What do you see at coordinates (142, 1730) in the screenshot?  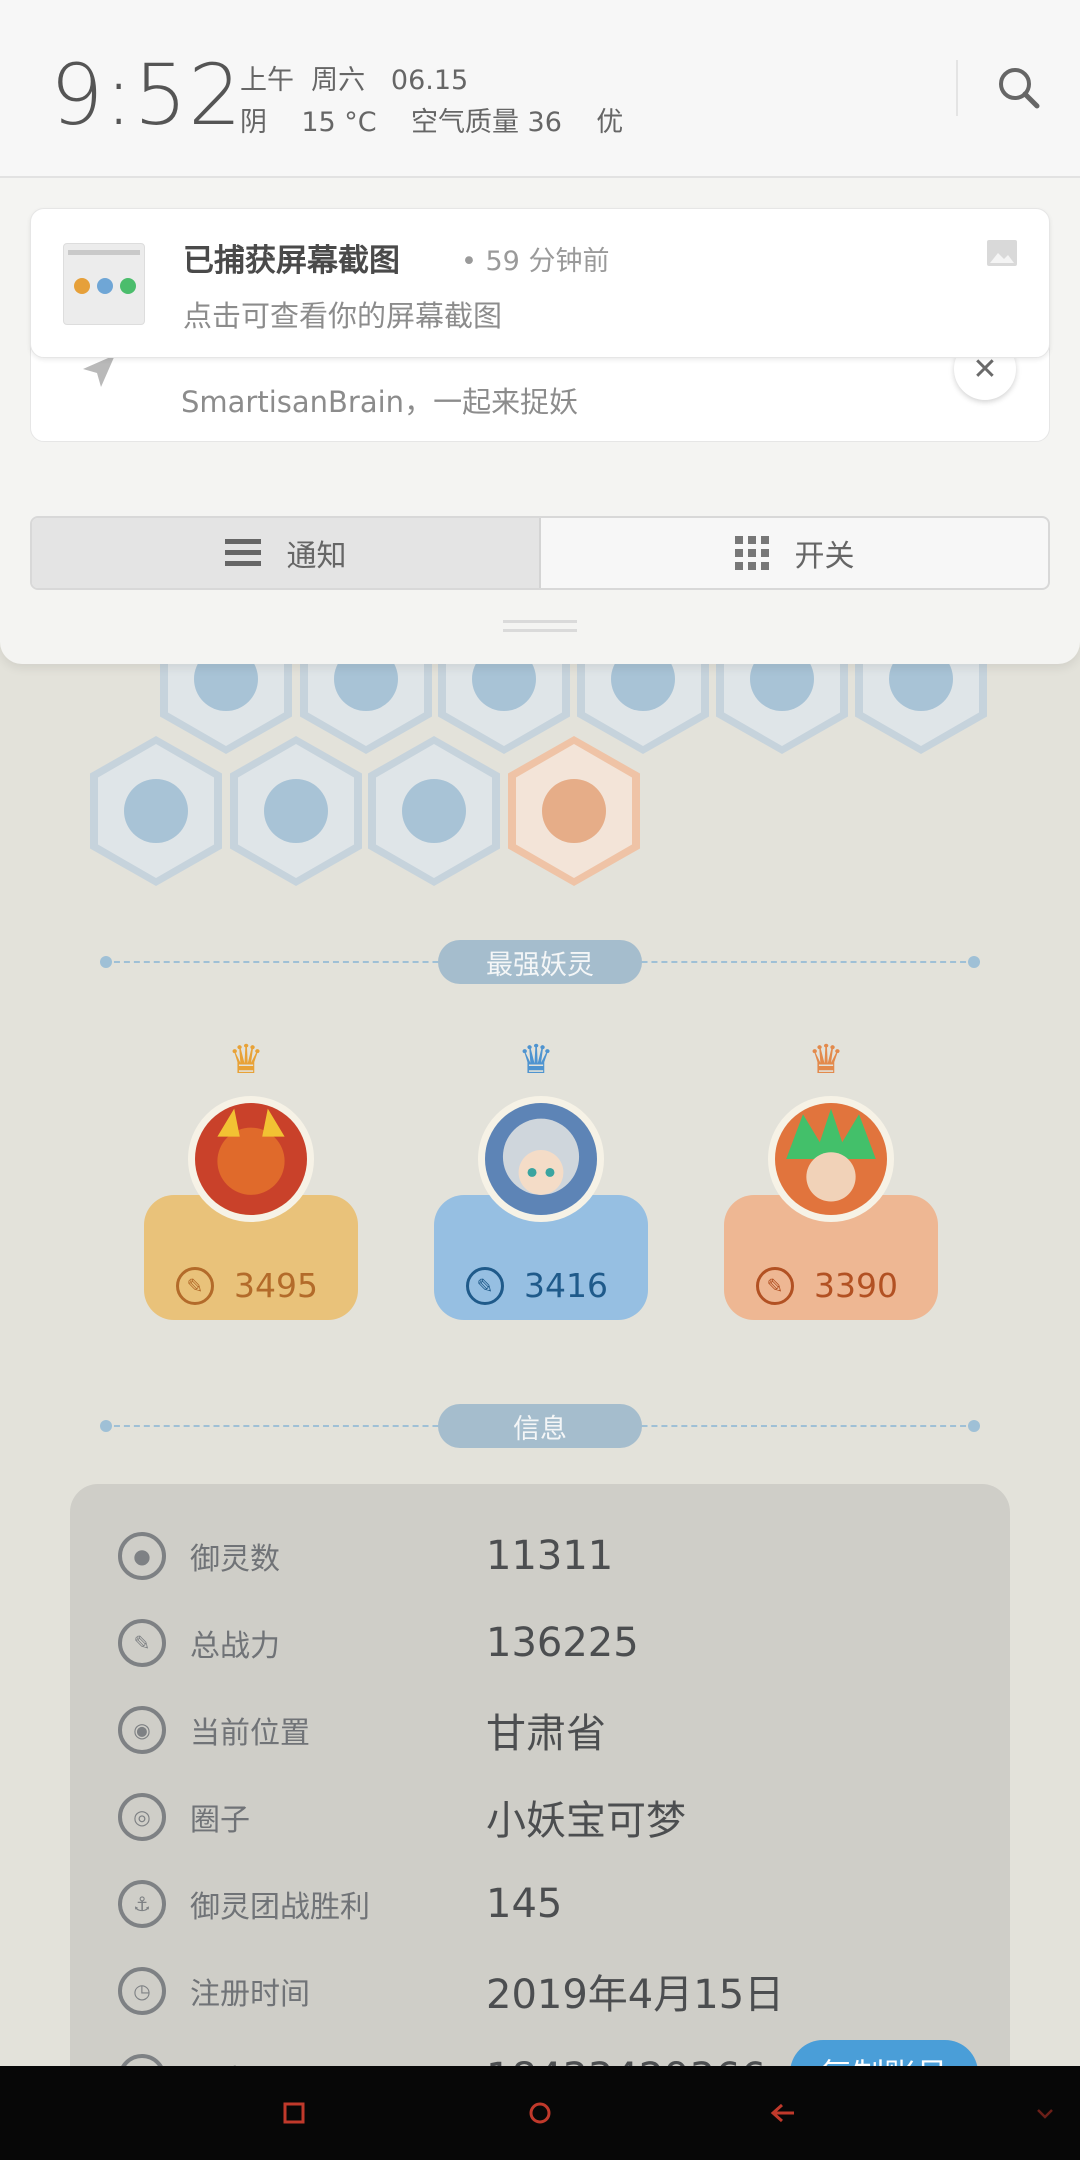 I see `location-icon: ◉` at bounding box center [142, 1730].